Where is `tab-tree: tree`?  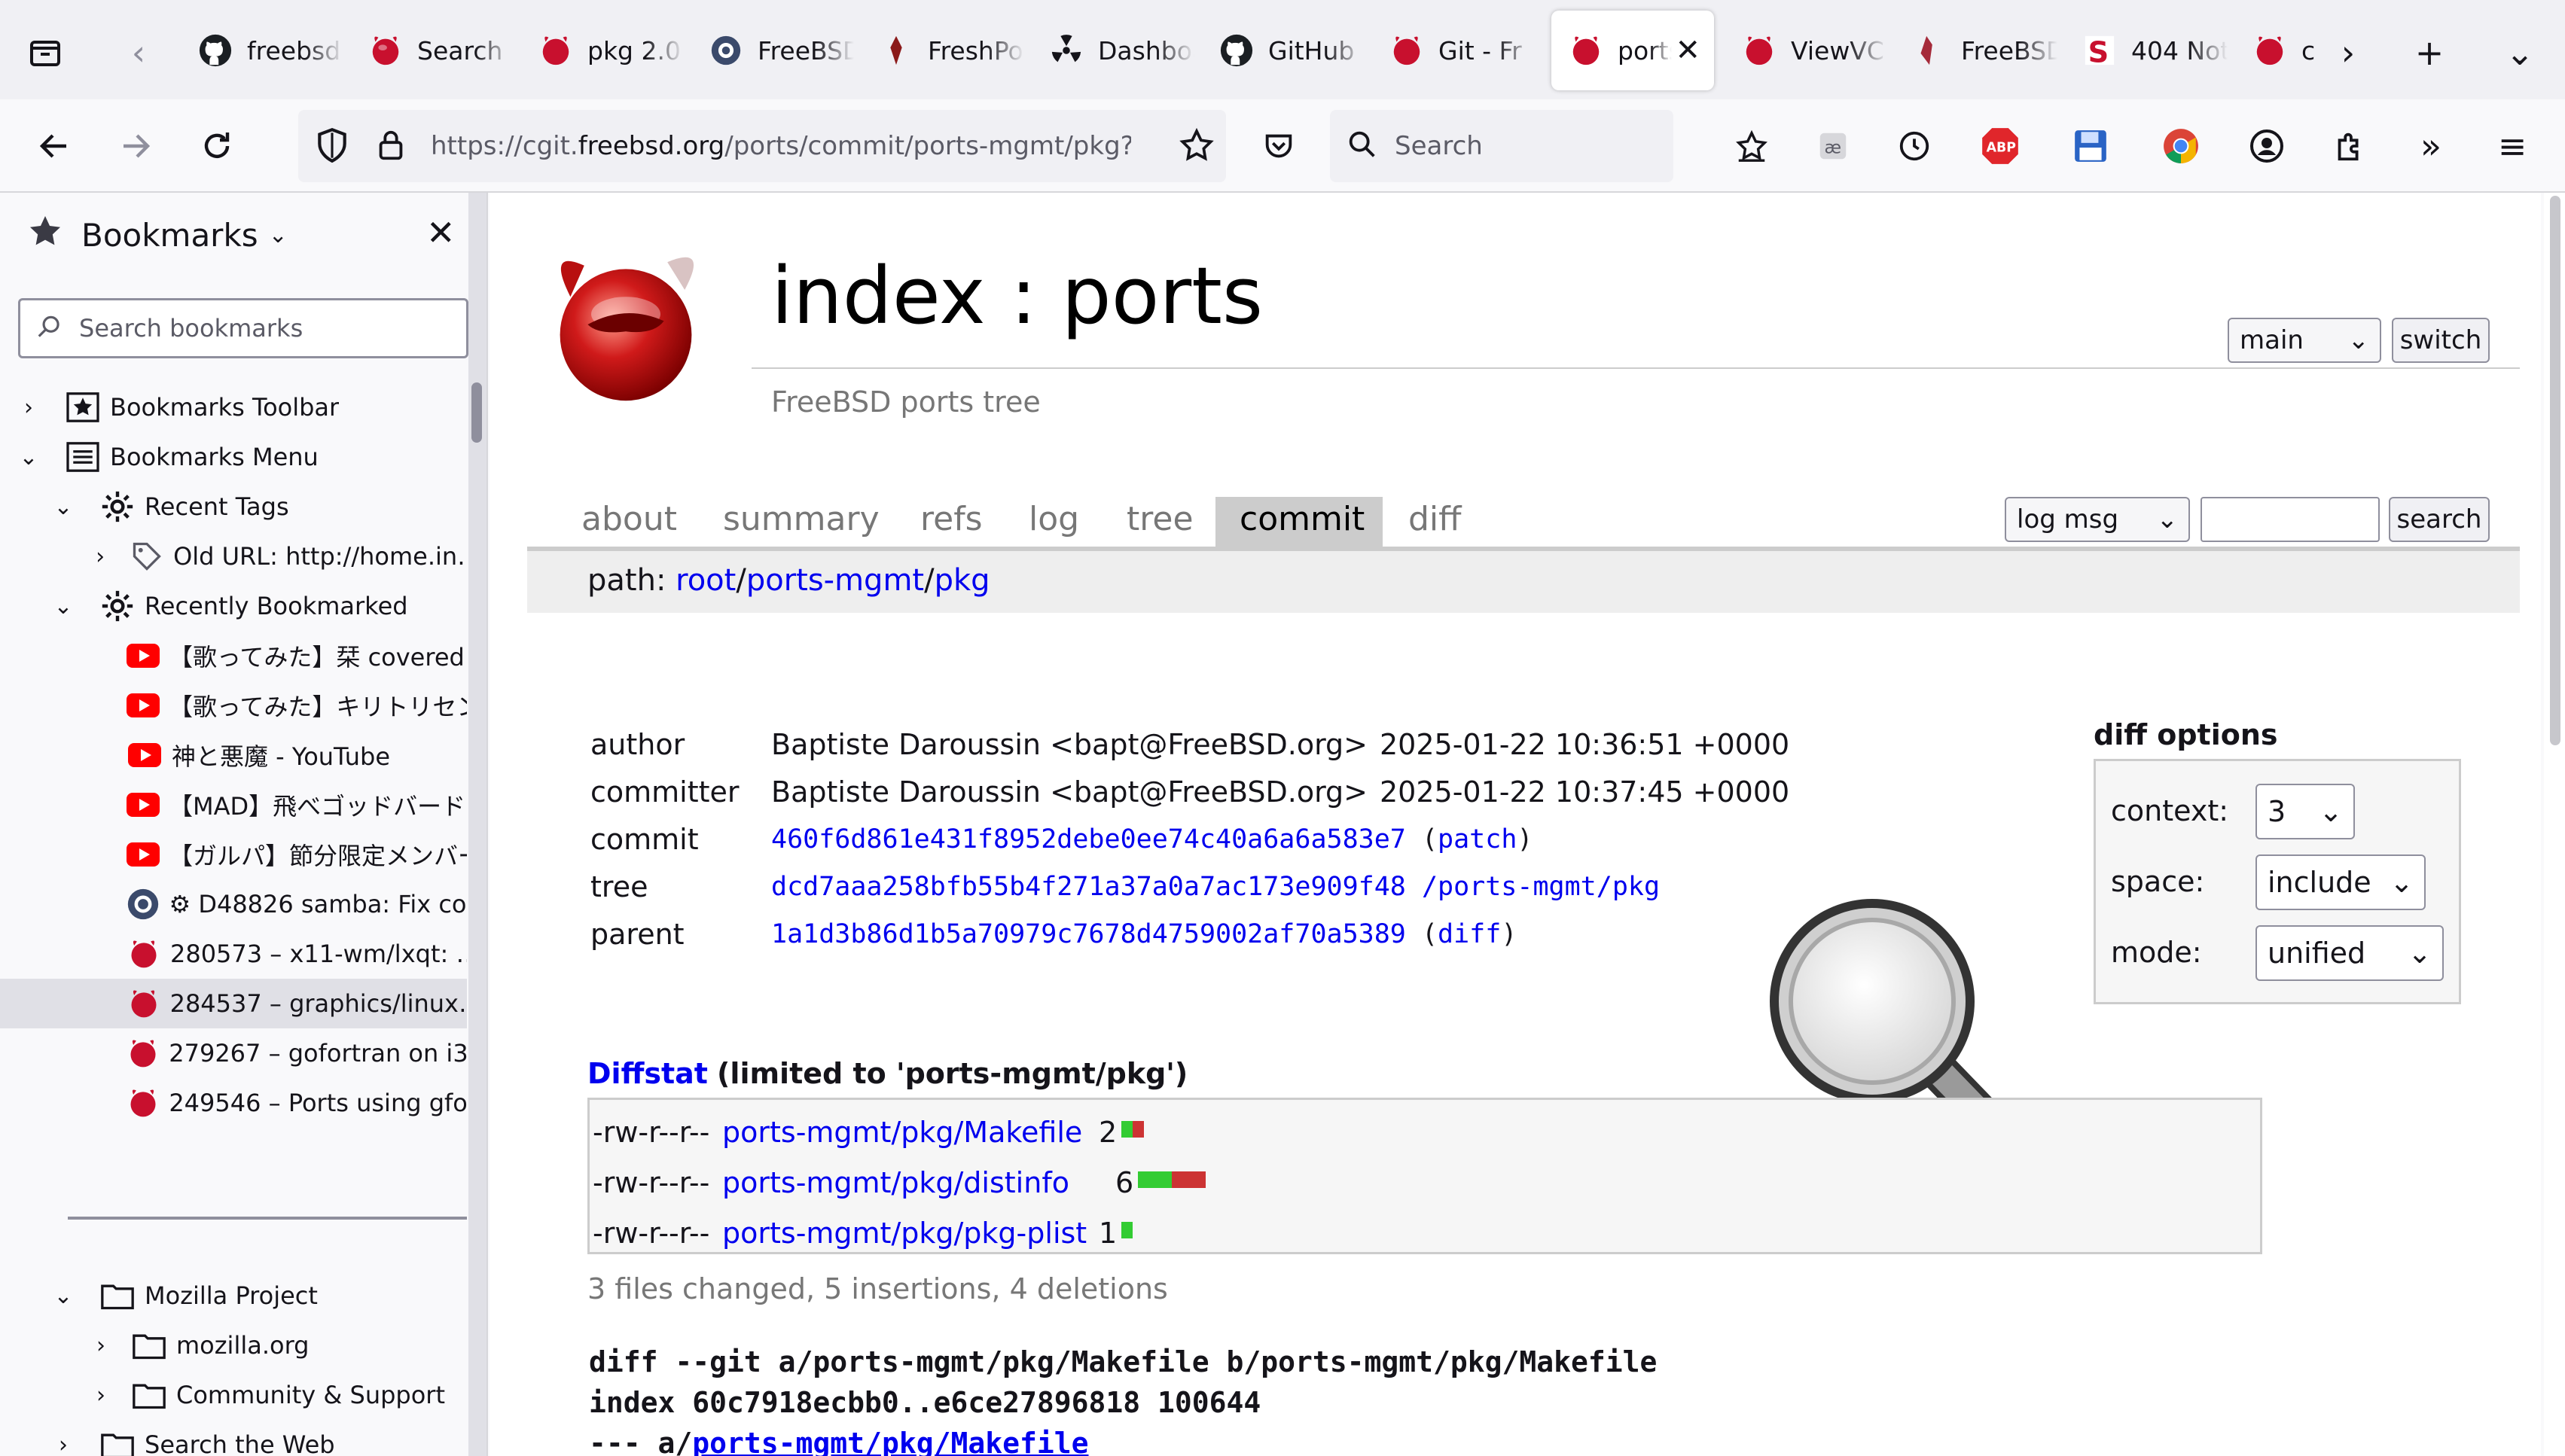 tab-tree: tree is located at coordinates (1160, 519).